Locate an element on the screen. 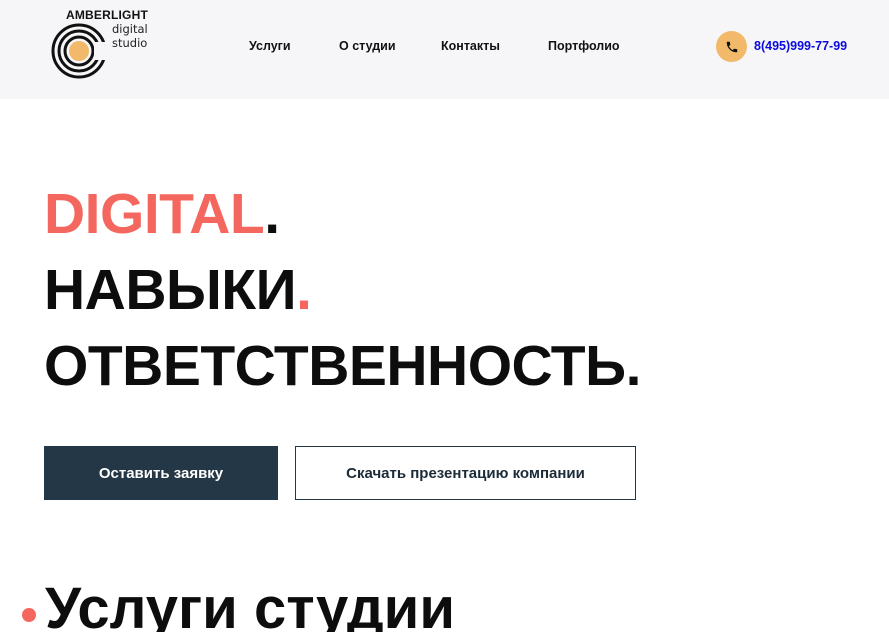 The width and height of the screenshot is (889, 632). hero-line-1: DIGITAL. is located at coordinates (162, 214).